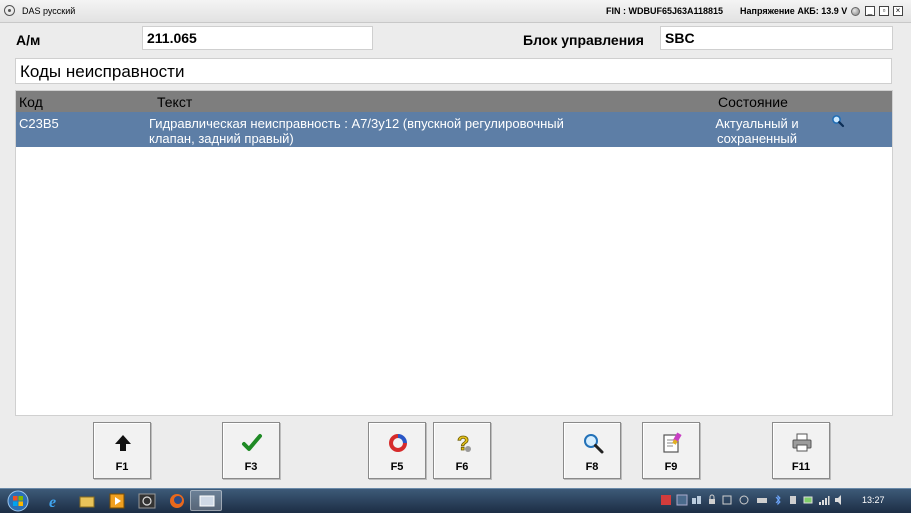 This screenshot has height=513, width=911. Describe the element at coordinates (712, 500) in the screenshot. I see `lock-icon` at that location.